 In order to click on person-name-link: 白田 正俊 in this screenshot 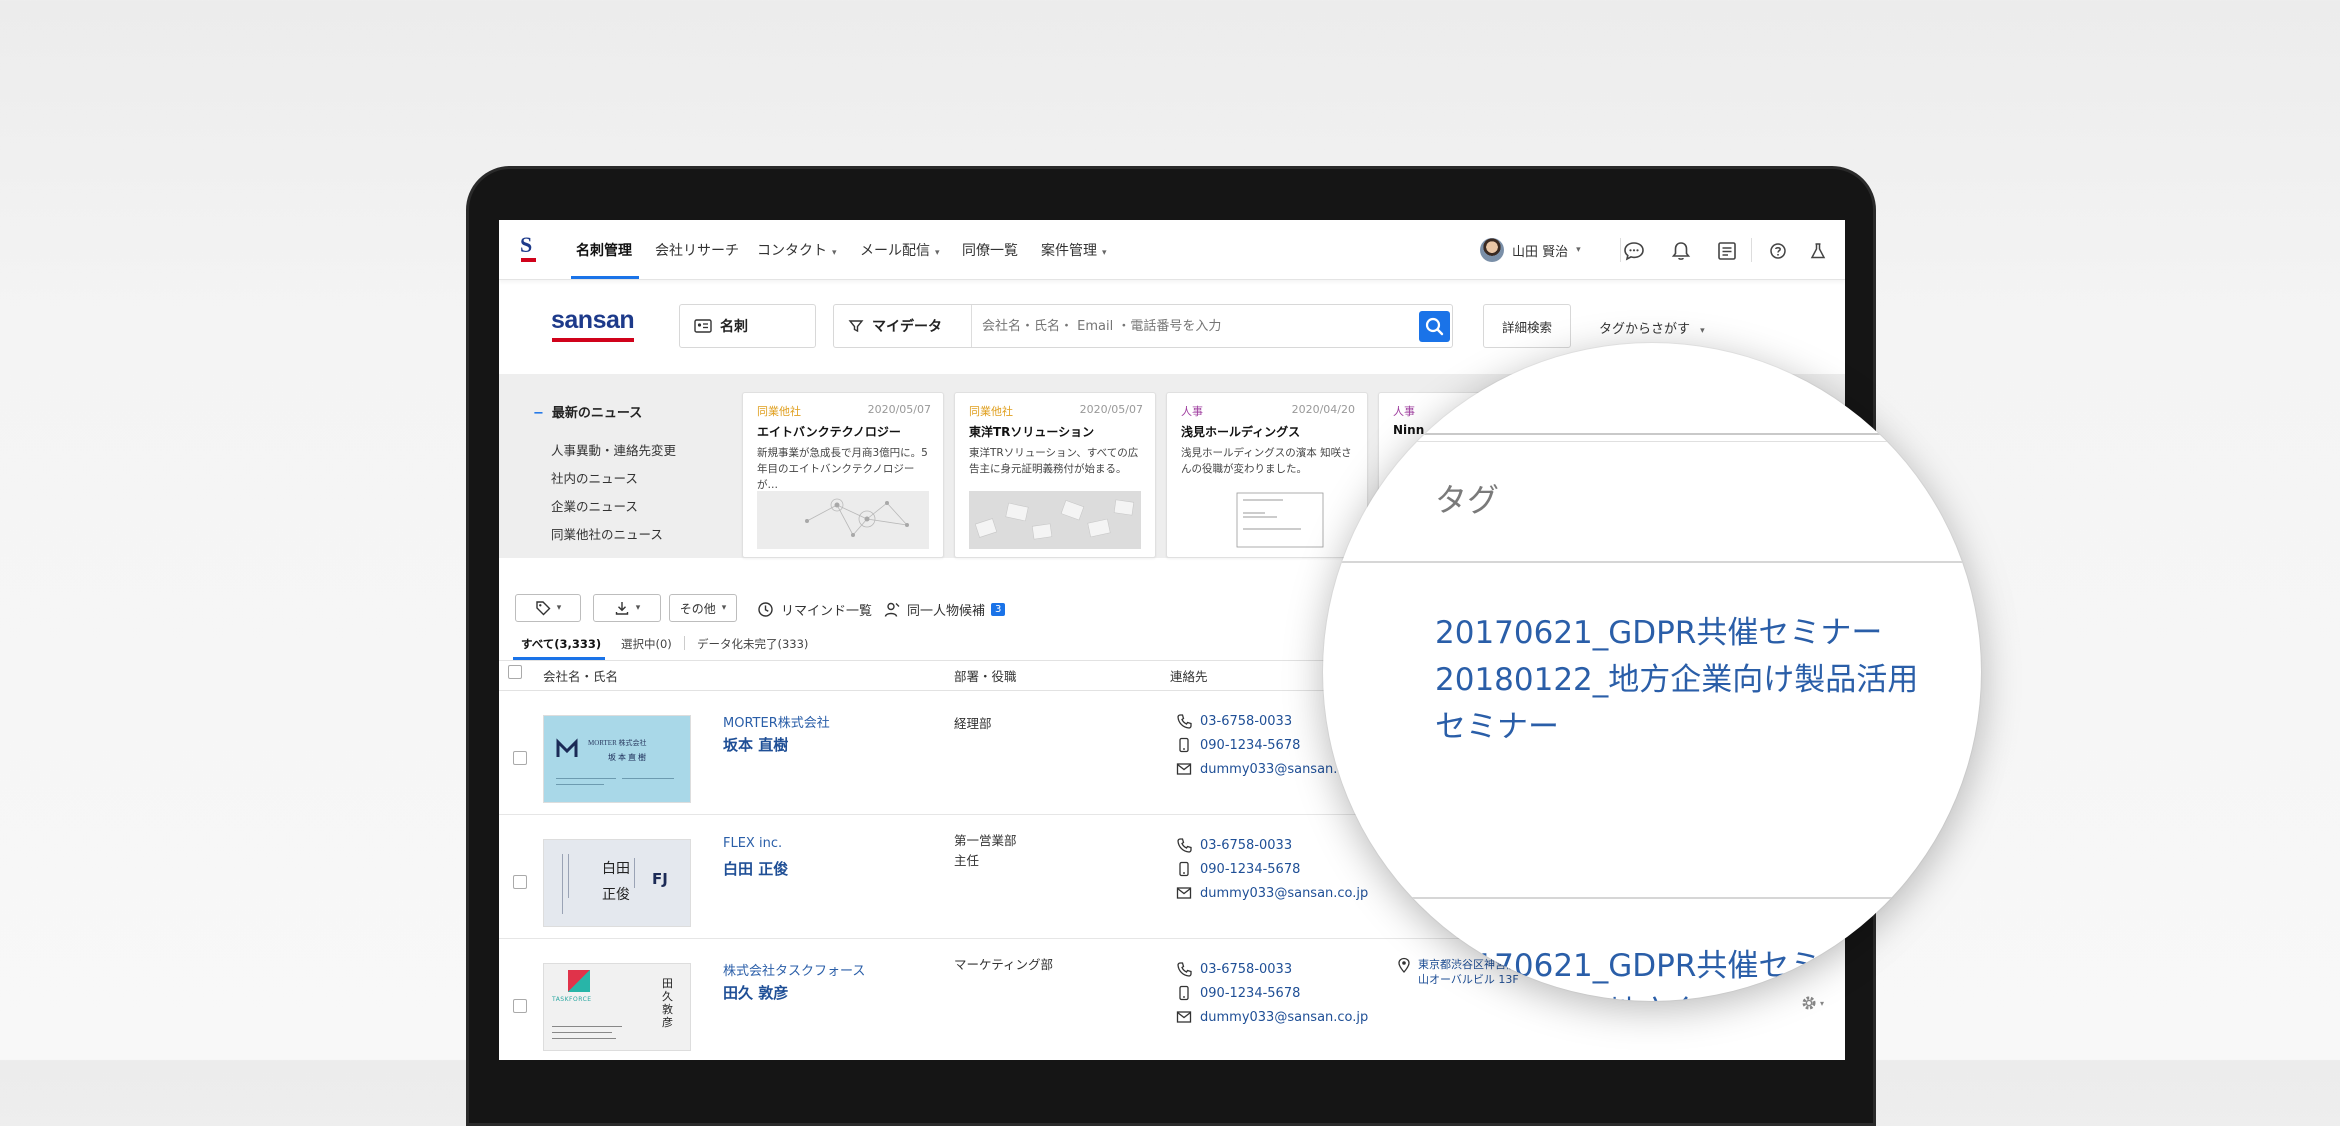, I will do `click(755, 868)`.